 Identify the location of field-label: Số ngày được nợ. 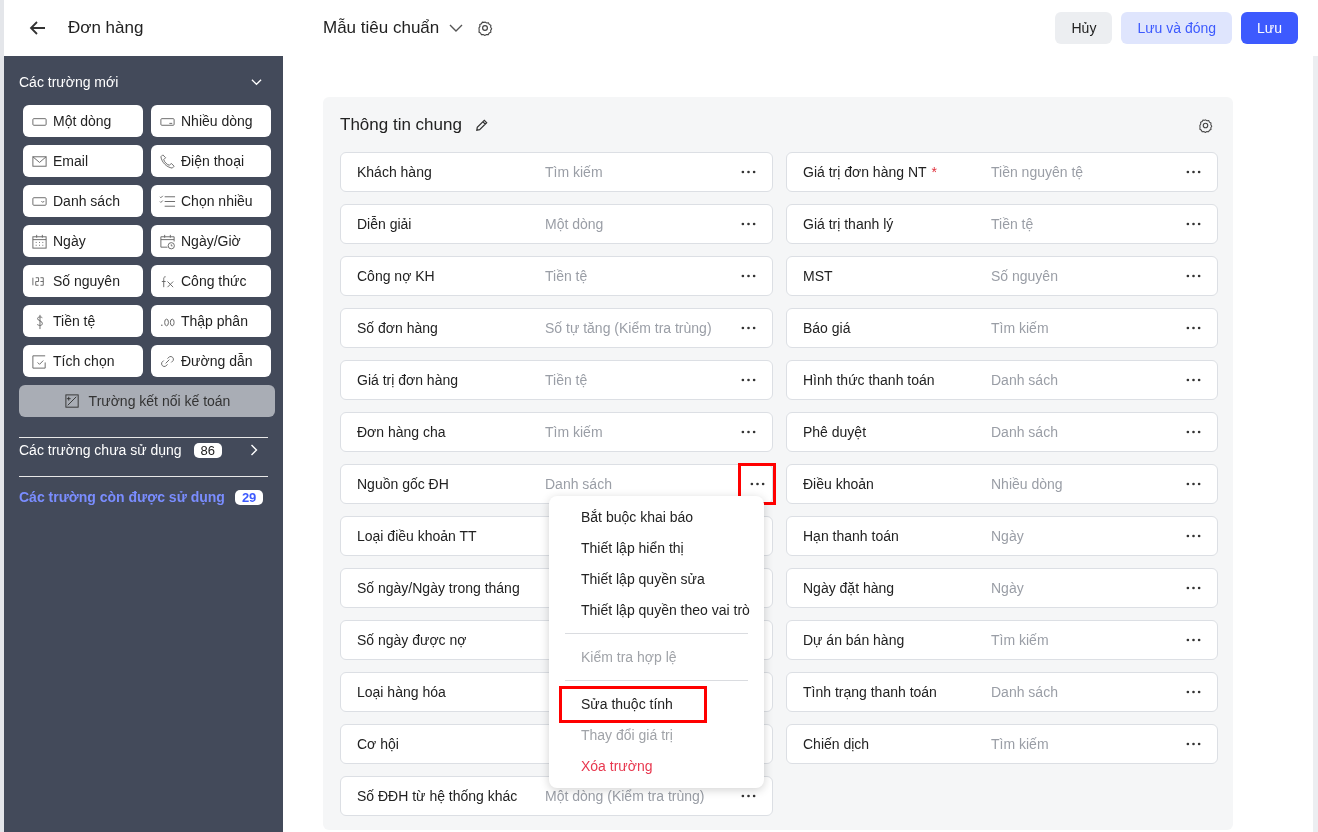
(412, 640).